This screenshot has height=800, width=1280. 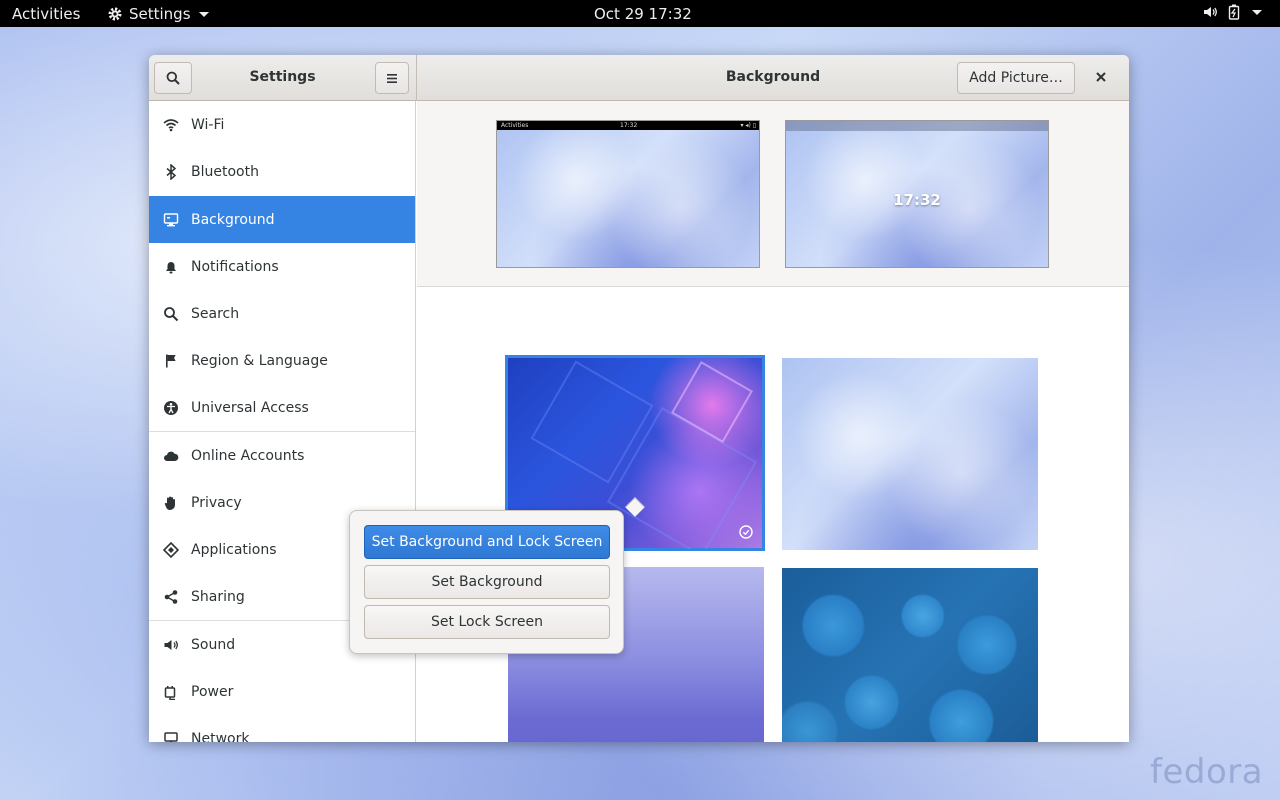 What do you see at coordinates (213, 644) in the screenshot?
I see `sidebar-item-label: Sound` at bounding box center [213, 644].